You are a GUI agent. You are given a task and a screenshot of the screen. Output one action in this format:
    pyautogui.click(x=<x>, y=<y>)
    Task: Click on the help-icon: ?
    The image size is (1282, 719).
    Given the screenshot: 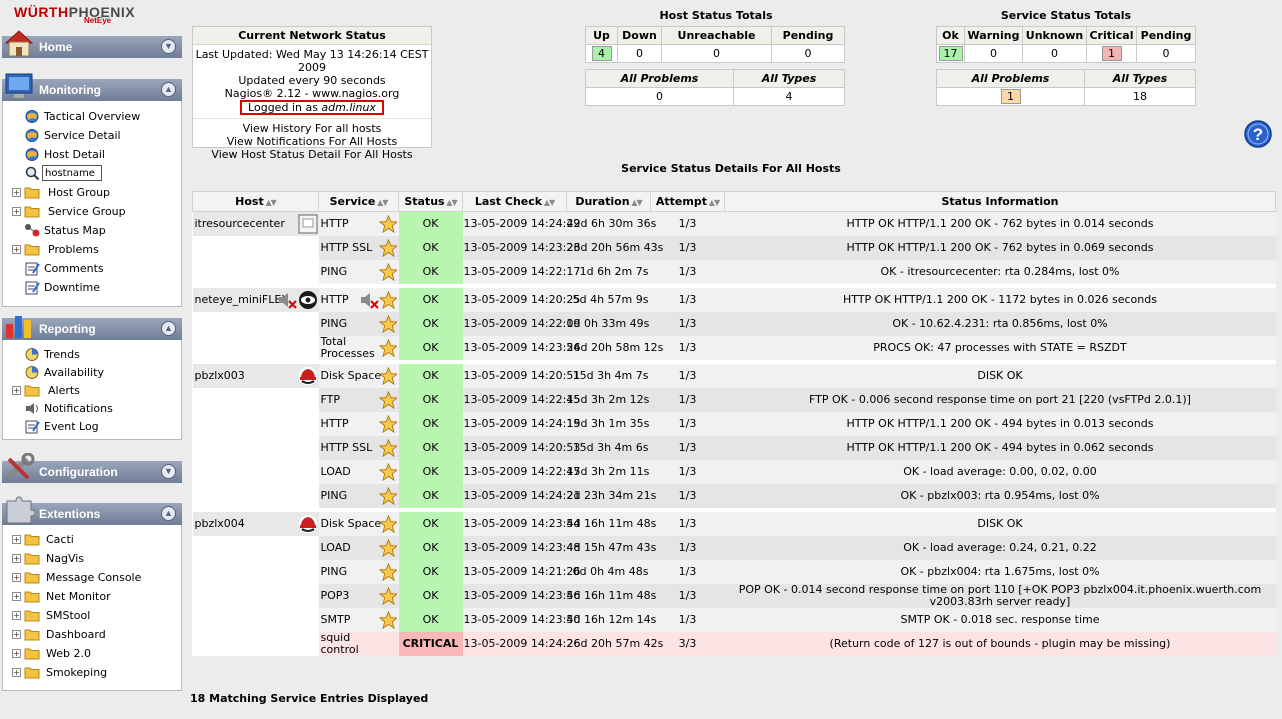 What is the action you would take?
    pyautogui.click(x=1258, y=134)
    